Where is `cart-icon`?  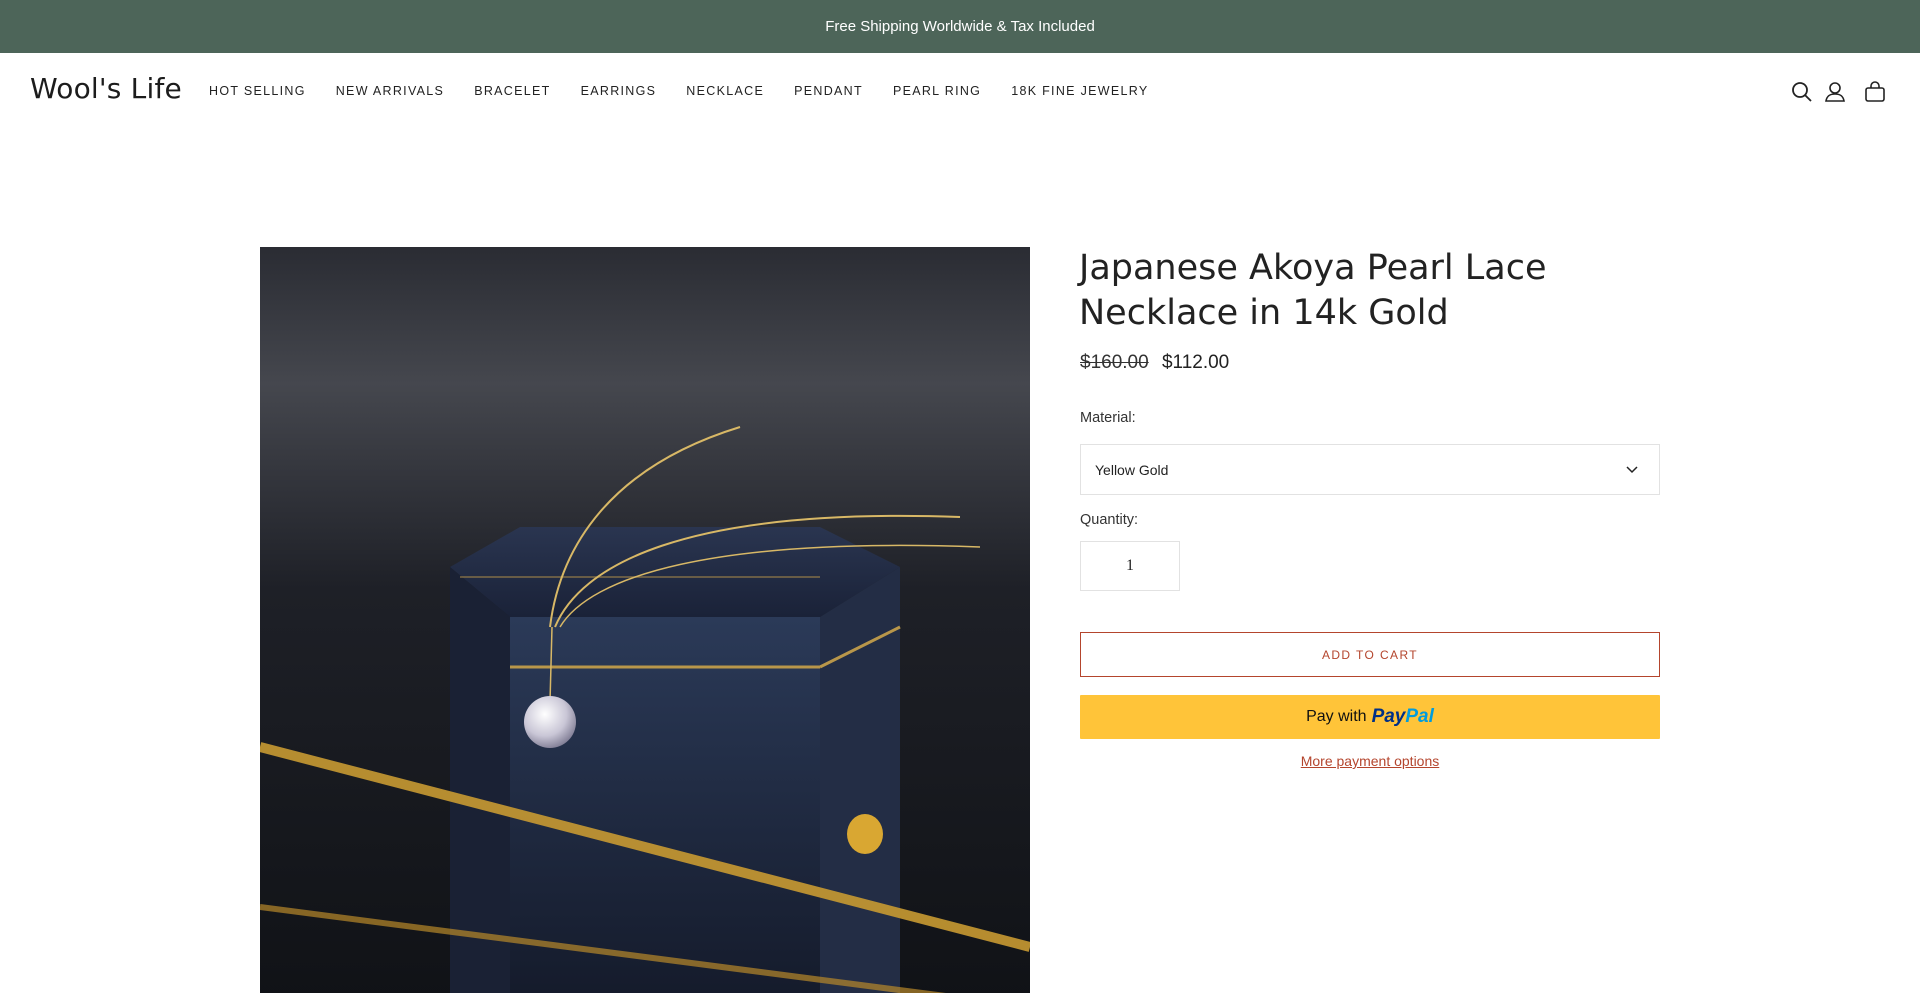 cart-icon is located at coordinates (1875, 92).